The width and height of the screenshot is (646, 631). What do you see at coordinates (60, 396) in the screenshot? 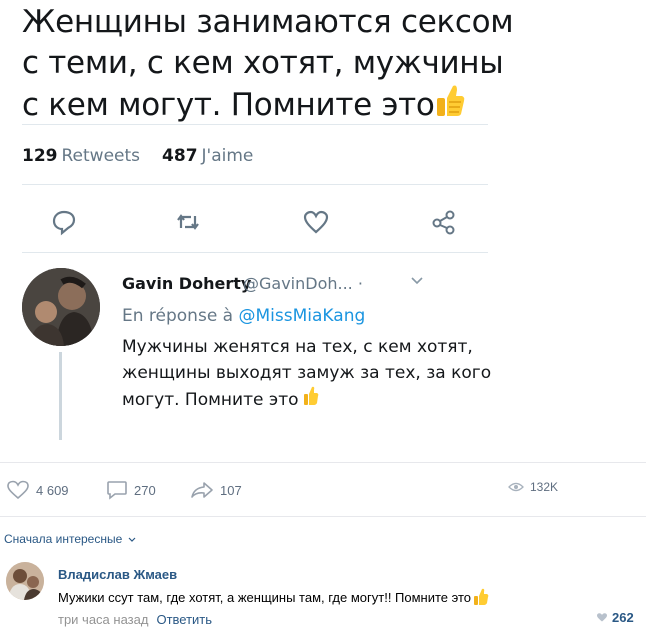
I see `thread-line` at bounding box center [60, 396].